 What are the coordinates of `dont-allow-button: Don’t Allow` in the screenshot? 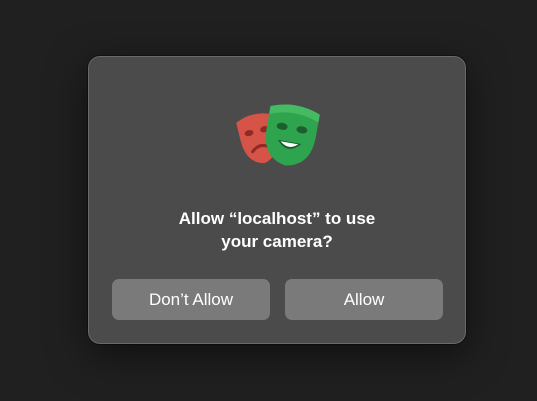 It's located at (191, 299).